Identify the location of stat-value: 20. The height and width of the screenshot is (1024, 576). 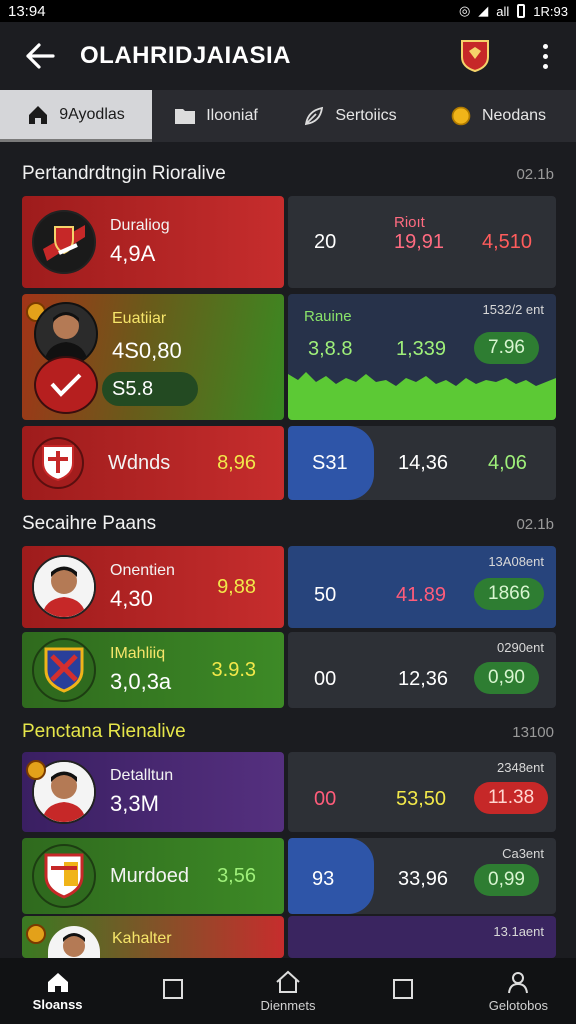
(325, 241).